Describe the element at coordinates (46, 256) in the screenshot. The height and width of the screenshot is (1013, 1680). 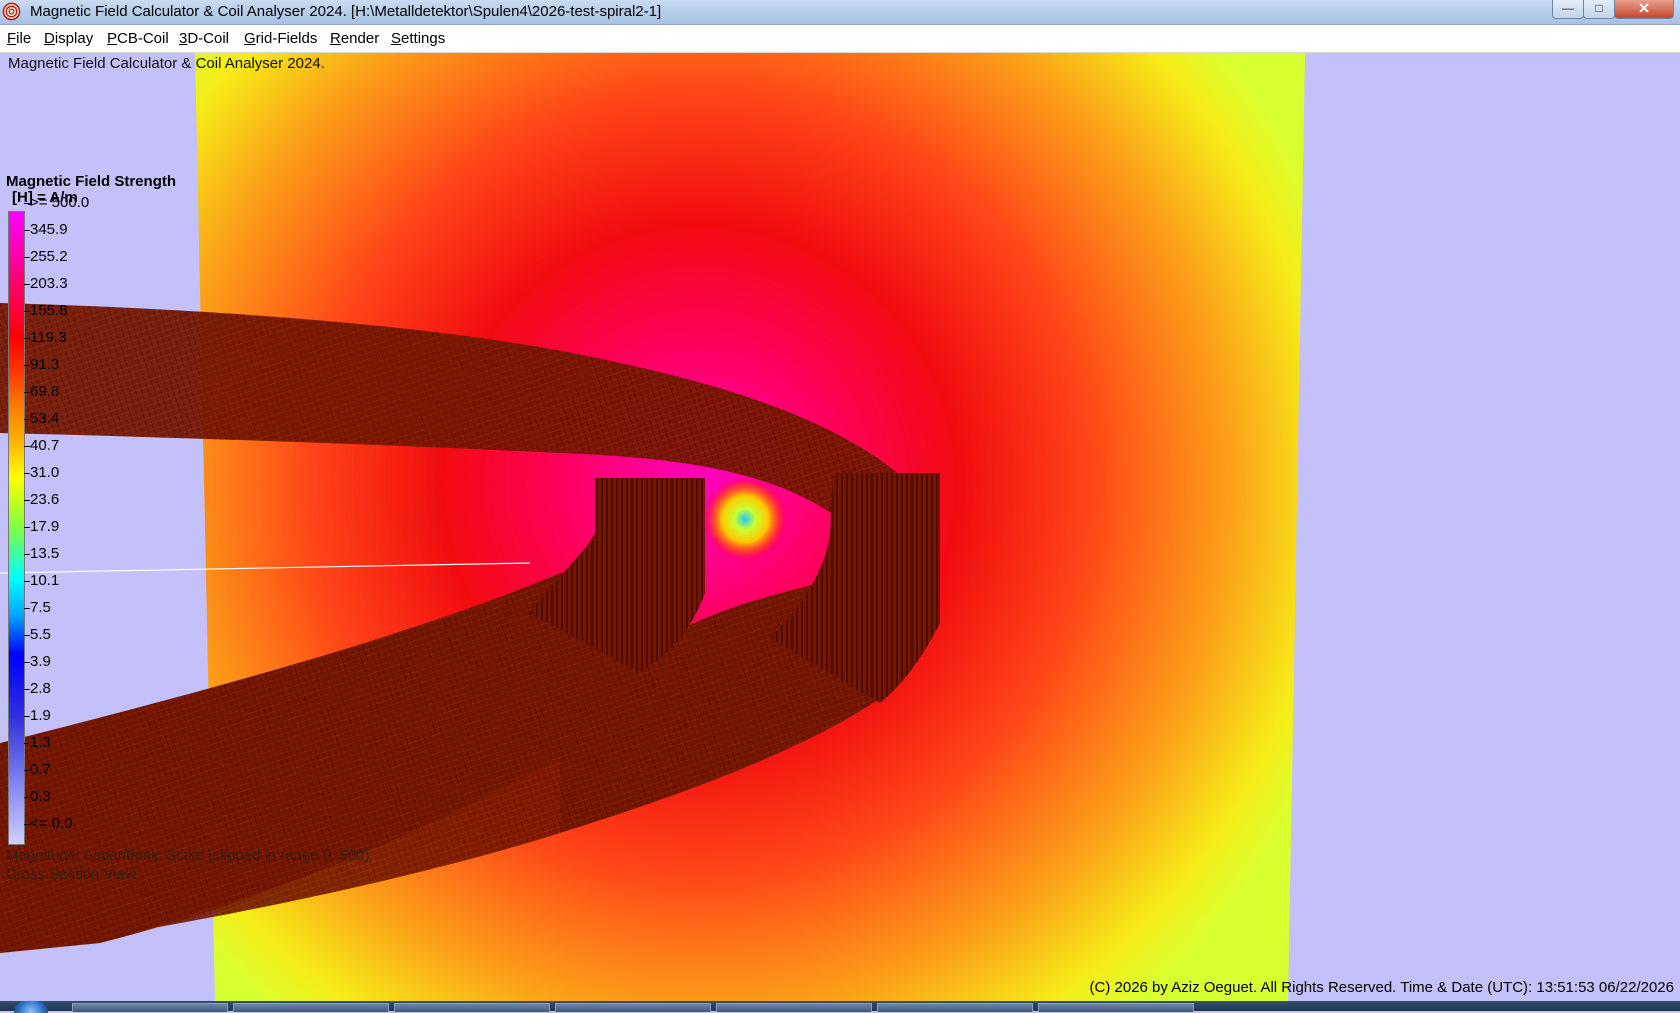
I see `legend-tick: 255.2` at that location.